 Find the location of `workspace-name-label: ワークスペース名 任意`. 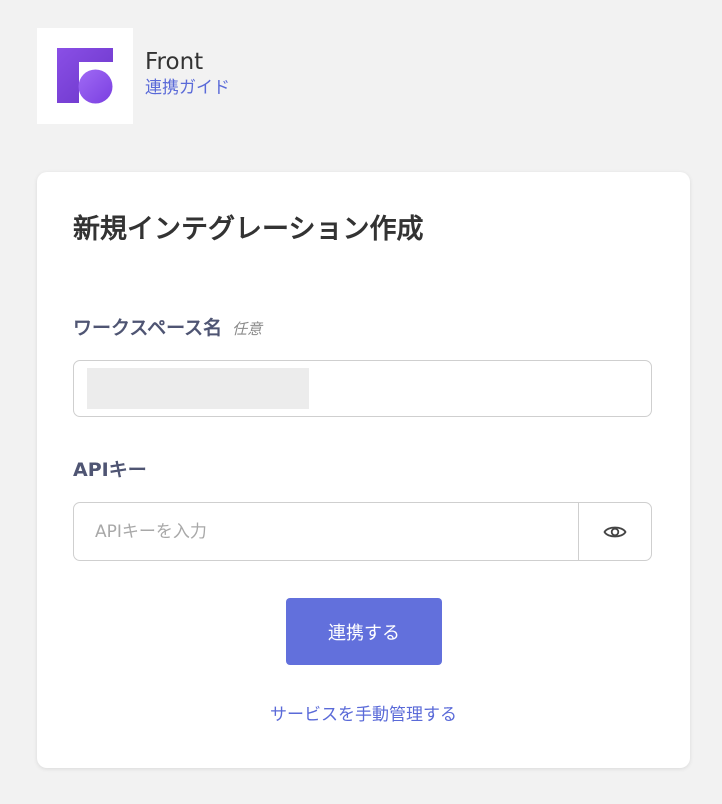

workspace-name-label: ワークスペース名 任意 is located at coordinates (167, 328).